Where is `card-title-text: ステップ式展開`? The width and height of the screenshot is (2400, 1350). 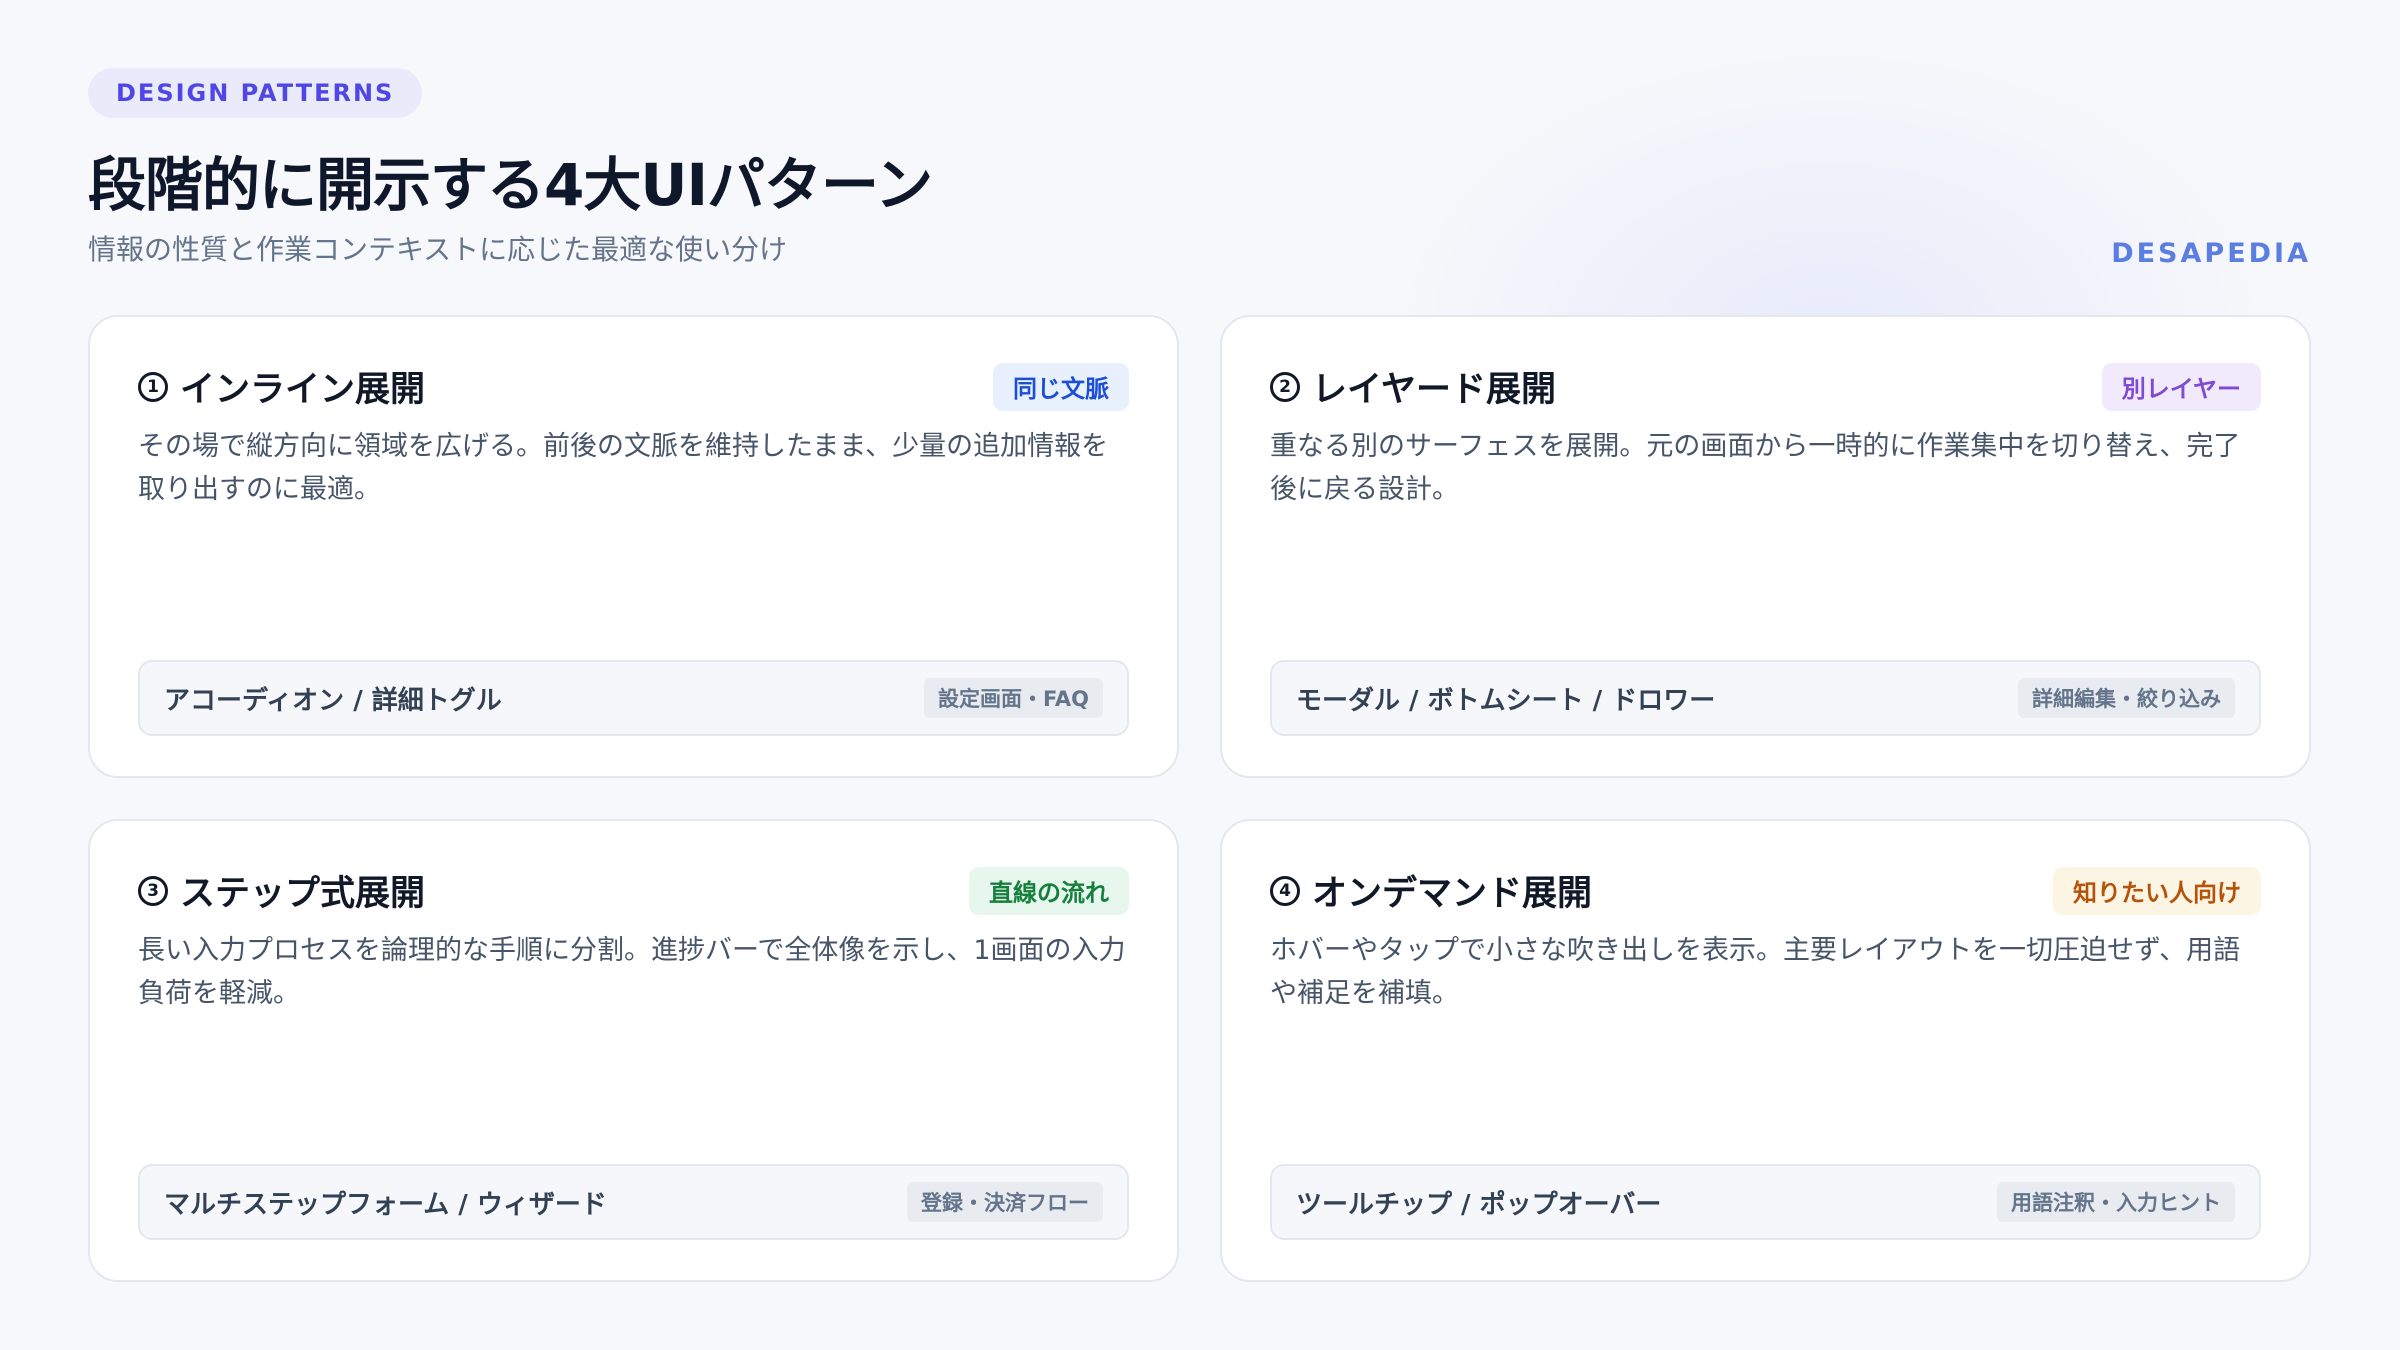 card-title-text: ステップ式展開 is located at coordinates (303, 894).